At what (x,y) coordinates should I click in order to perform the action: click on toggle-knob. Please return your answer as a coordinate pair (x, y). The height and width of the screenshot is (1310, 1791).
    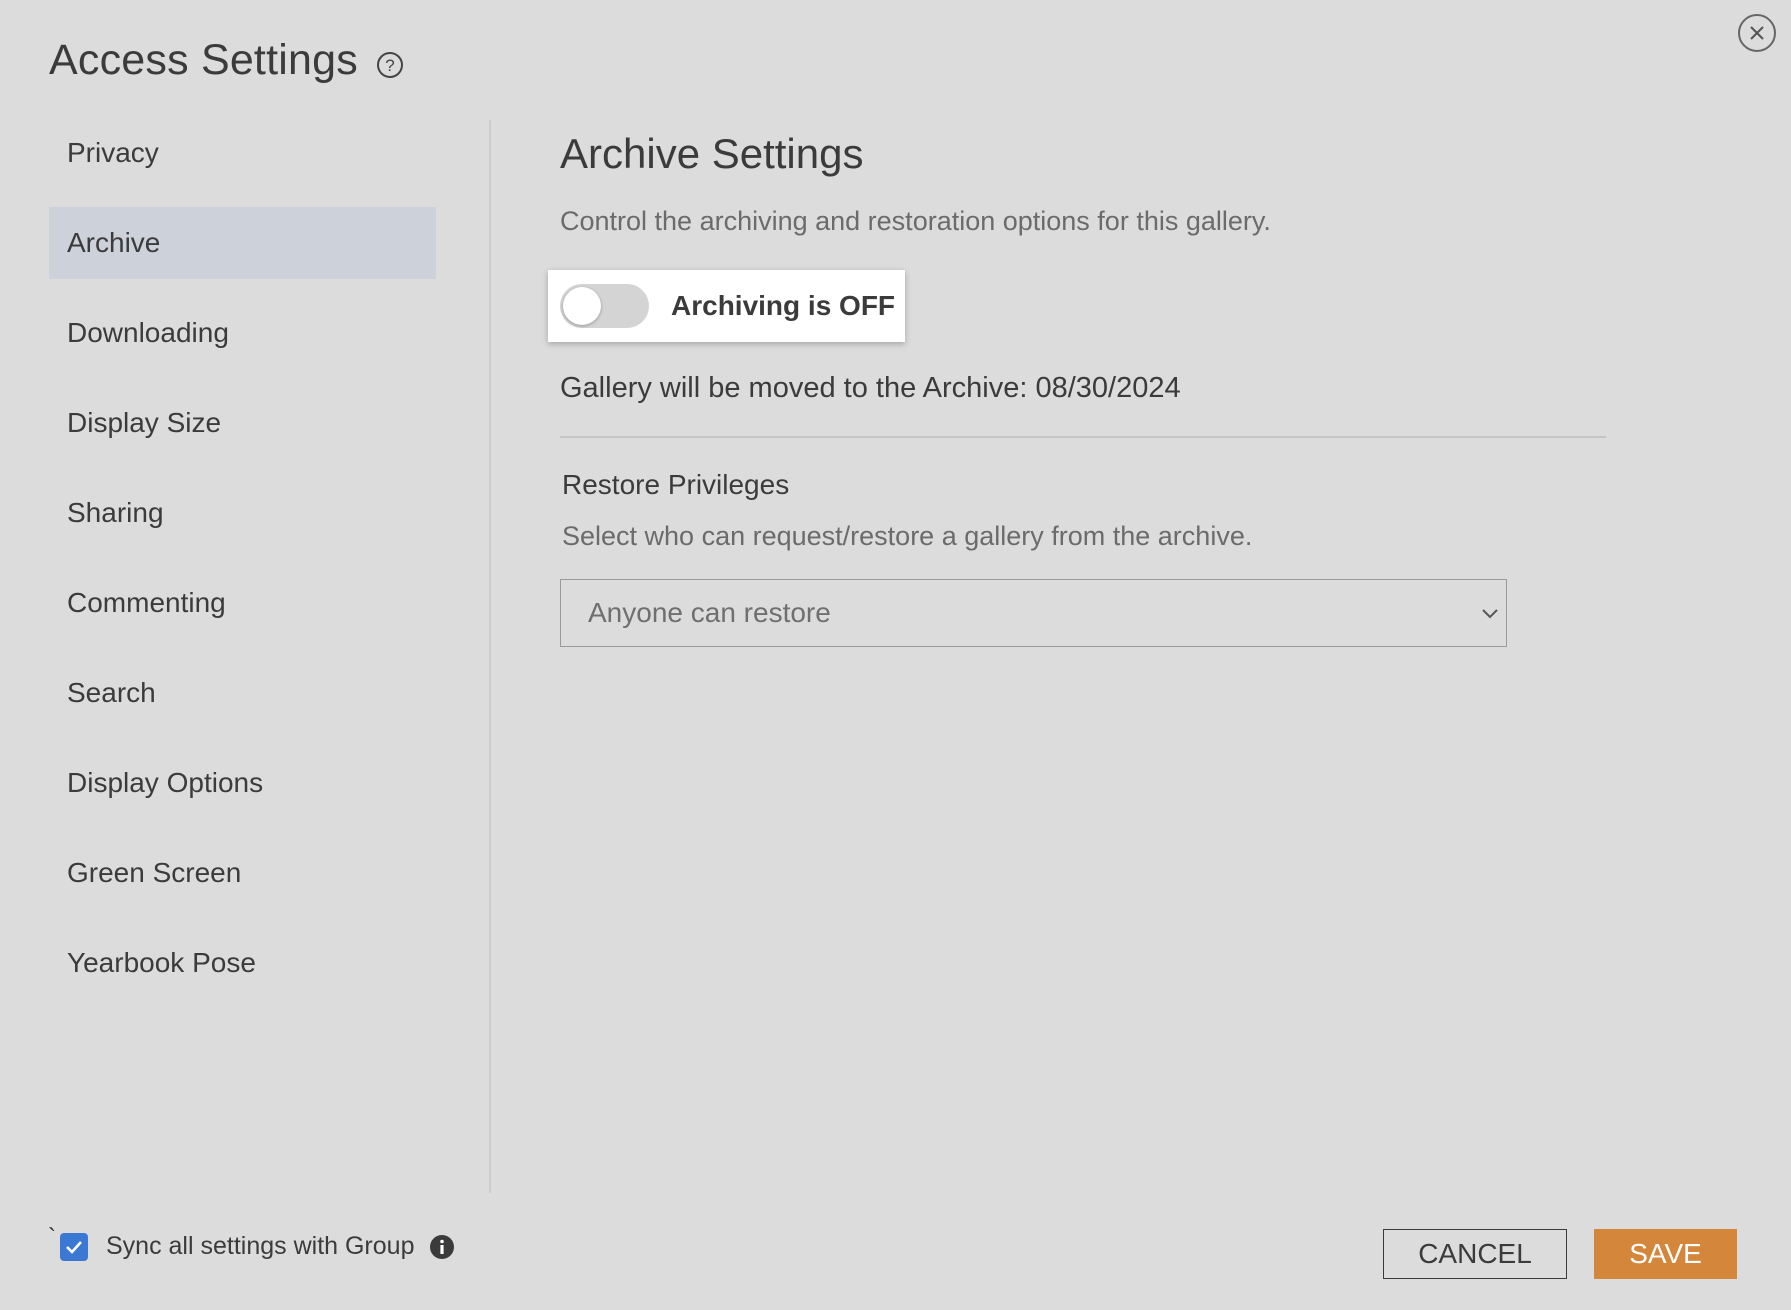
    Looking at the image, I should click on (582, 306).